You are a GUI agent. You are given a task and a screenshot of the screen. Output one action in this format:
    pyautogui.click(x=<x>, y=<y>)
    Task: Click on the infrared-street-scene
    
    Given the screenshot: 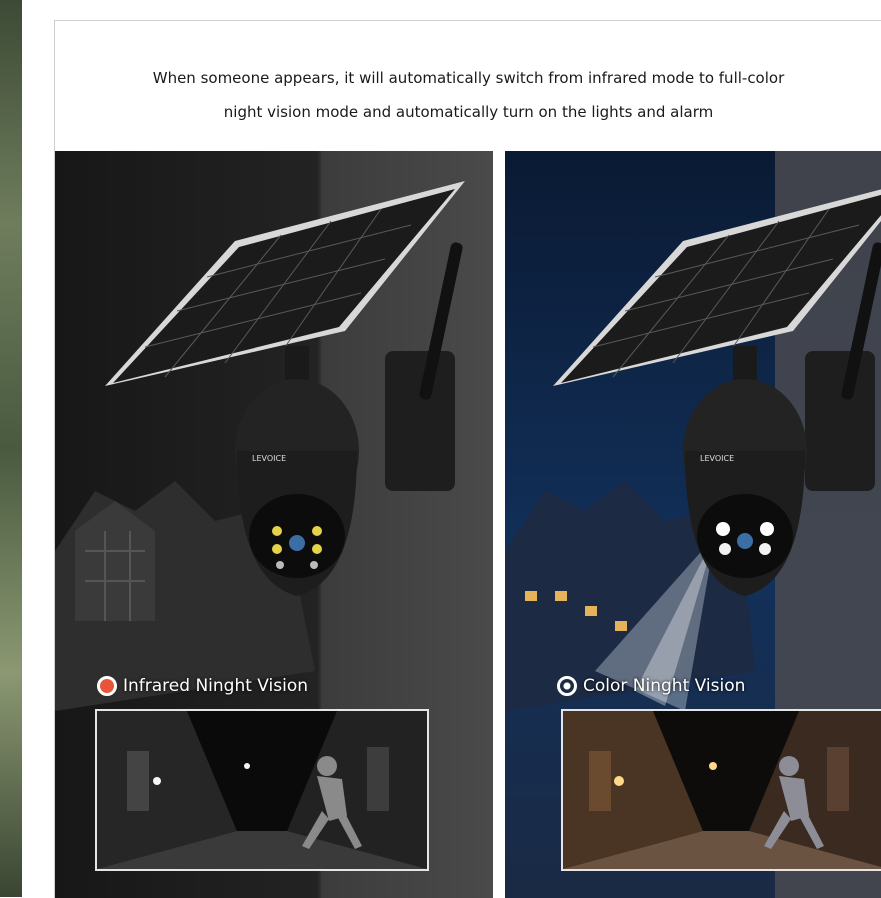 What is the action you would take?
    pyautogui.click(x=262, y=790)
    